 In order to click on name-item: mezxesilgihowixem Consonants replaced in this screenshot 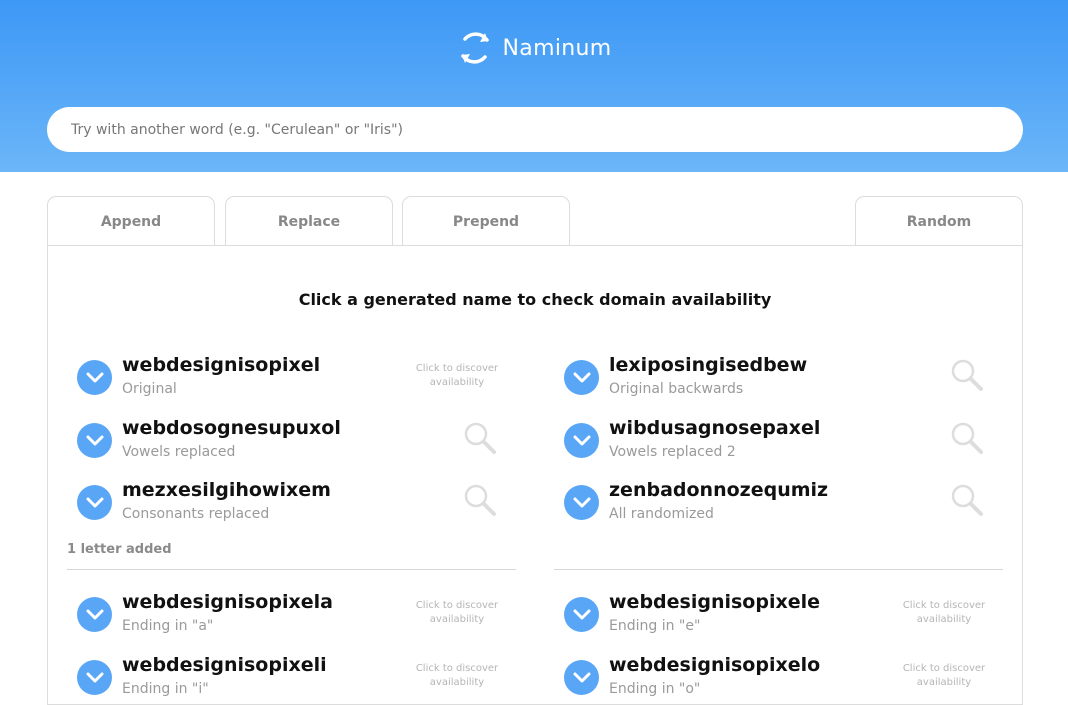, I will do `click(287, 503)`.